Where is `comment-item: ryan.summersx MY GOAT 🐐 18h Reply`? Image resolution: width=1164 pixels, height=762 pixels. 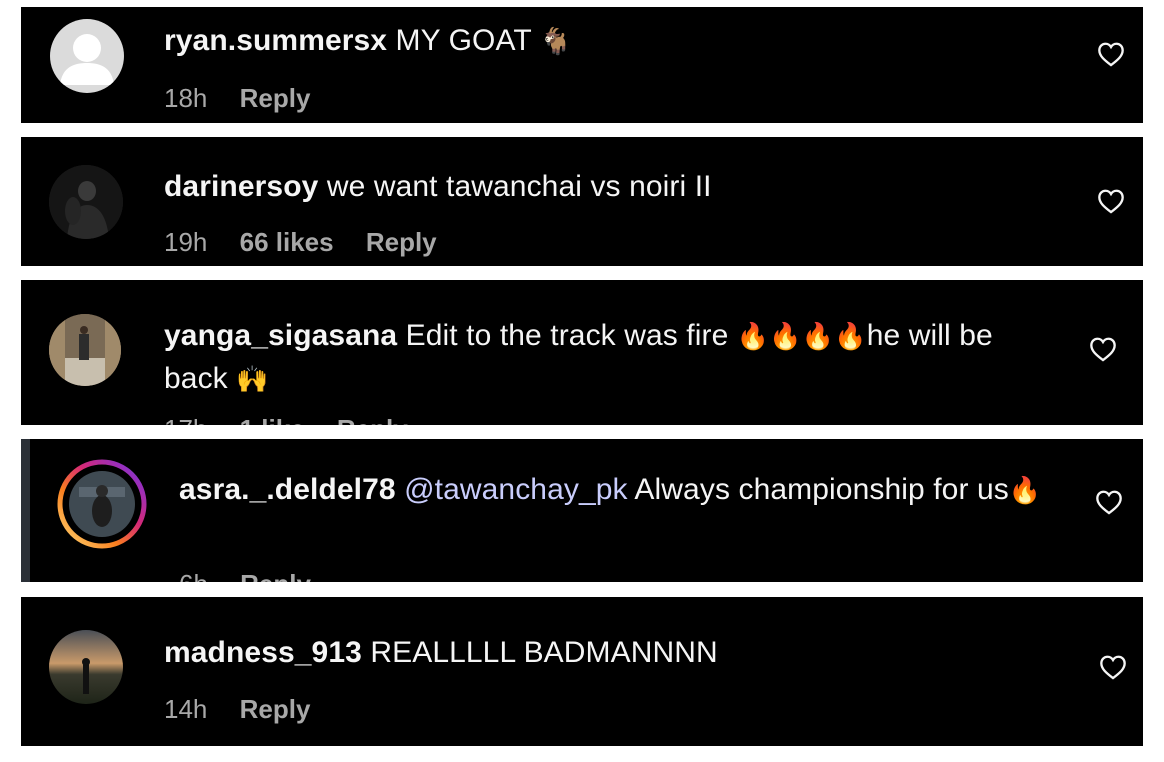 comment-item: ryan.summersx MY GOAT 🐐 18h Reply is located at coordinates (582, 65).